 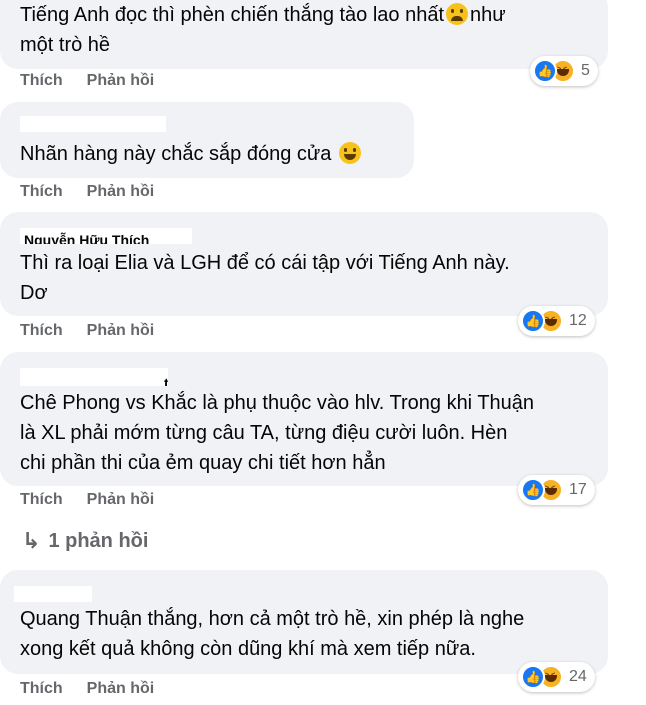 I want to click on view-replies-link: ↳ 1 phản hồi, so click(x=85, y=541).